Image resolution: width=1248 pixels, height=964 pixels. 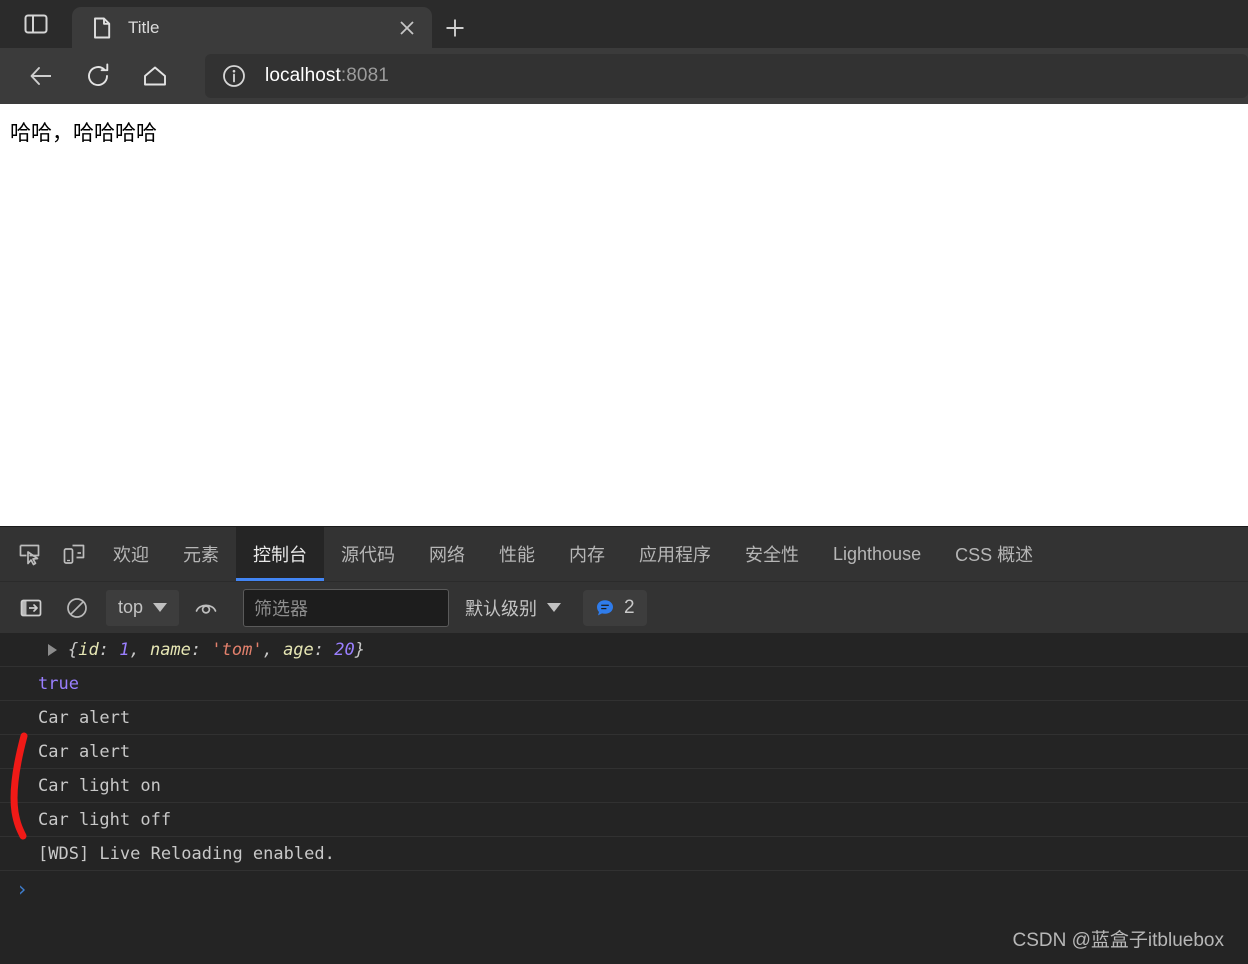 I want to click on console-object-preview: {id: 1, name: 'tom', age: 20}, so click(x=216, y=650).